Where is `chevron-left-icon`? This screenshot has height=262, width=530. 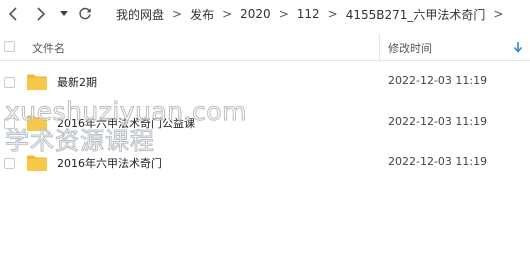
chevron-left-icon is located at coordinates (12, 14).